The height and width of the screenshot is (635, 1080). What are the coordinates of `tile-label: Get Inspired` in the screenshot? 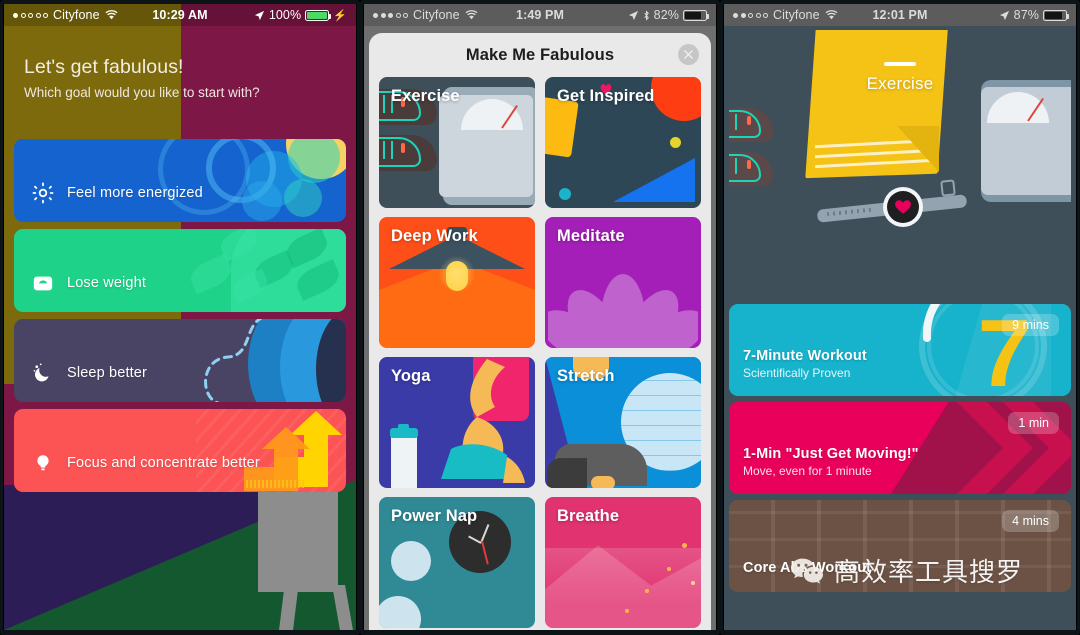 It's located at (606, 96).